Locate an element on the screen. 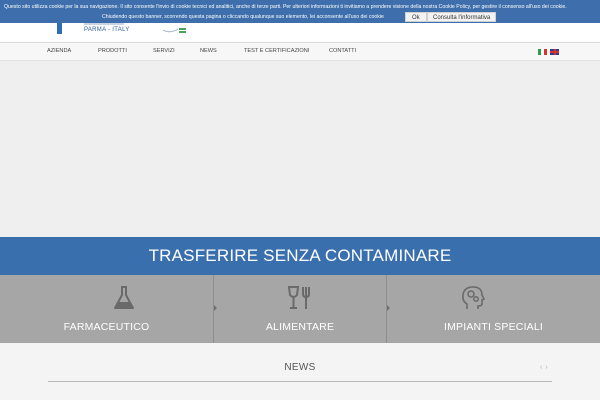 The height and width of the screenshot is (400, 600). head-gears-icon is located at coordinates (474, 297).